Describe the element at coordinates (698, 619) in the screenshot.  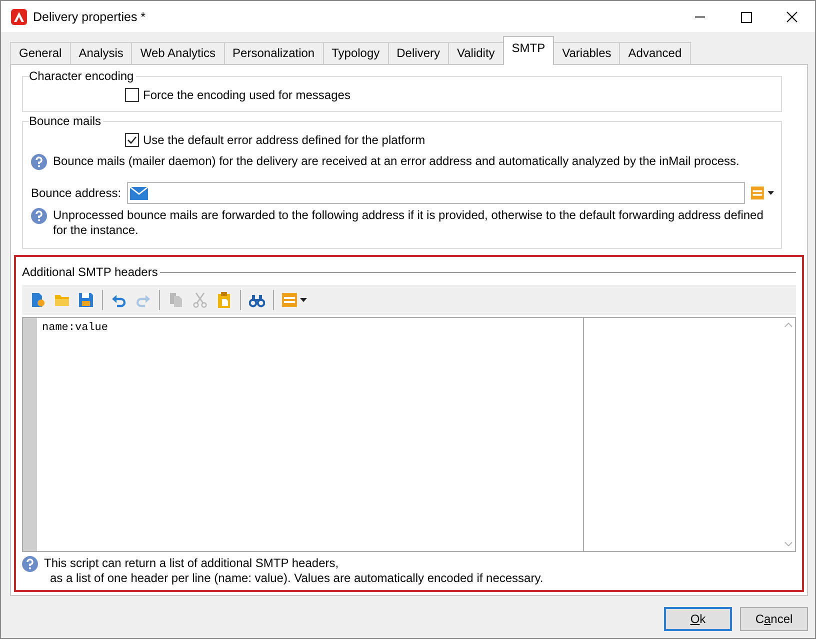
I see `dialog-button: Ok` at that location.